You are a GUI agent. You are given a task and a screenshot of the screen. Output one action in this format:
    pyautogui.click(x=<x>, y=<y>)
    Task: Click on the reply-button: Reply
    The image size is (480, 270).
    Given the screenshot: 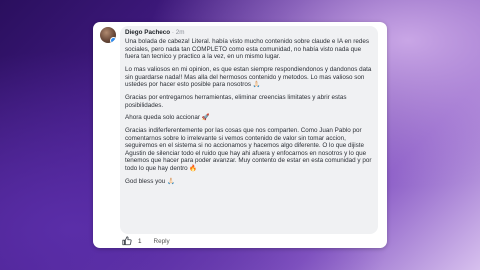 What is the action you would take?
    pyautogui.click(x=162, y=241)
    